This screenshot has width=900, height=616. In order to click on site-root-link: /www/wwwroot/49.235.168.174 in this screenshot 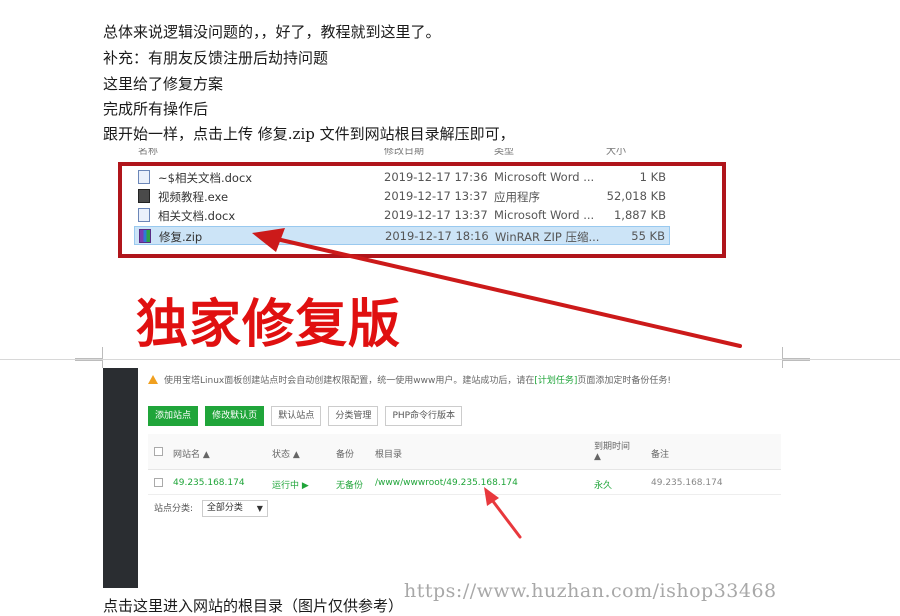, I will do `click(446, 483)`.